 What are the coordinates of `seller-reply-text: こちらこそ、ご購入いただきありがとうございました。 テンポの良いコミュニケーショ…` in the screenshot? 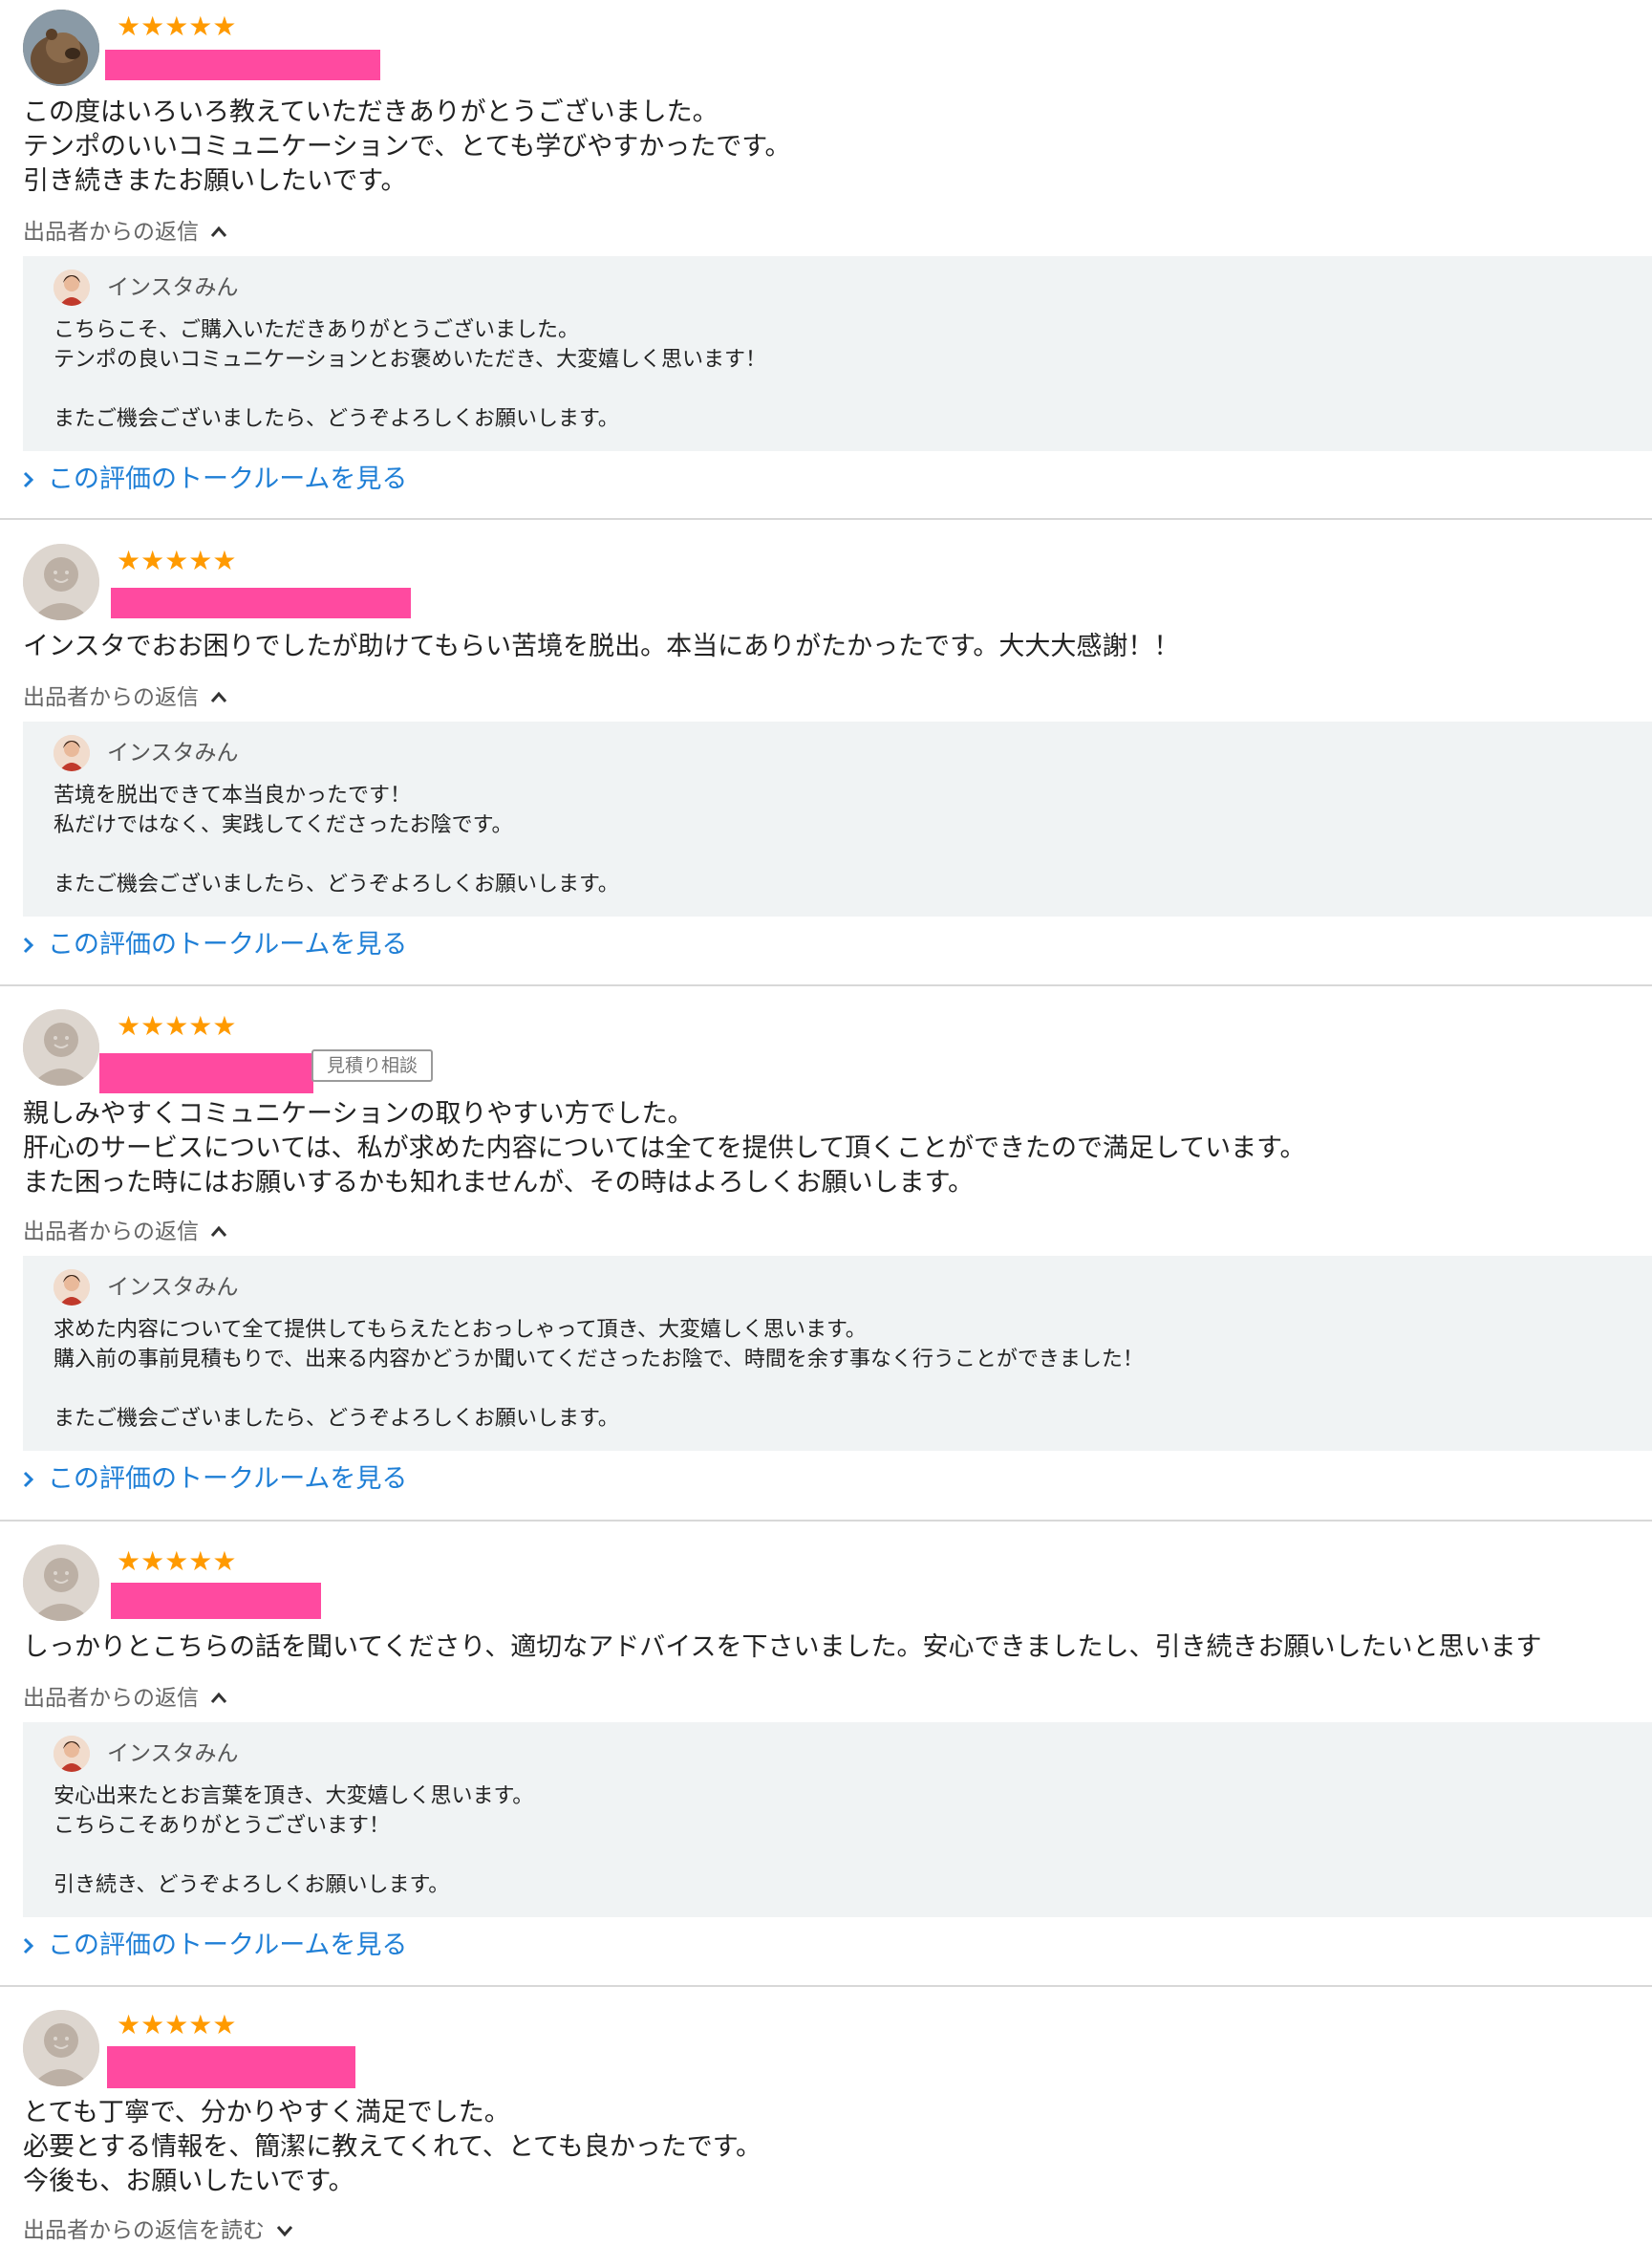 It's located at (844, 374).